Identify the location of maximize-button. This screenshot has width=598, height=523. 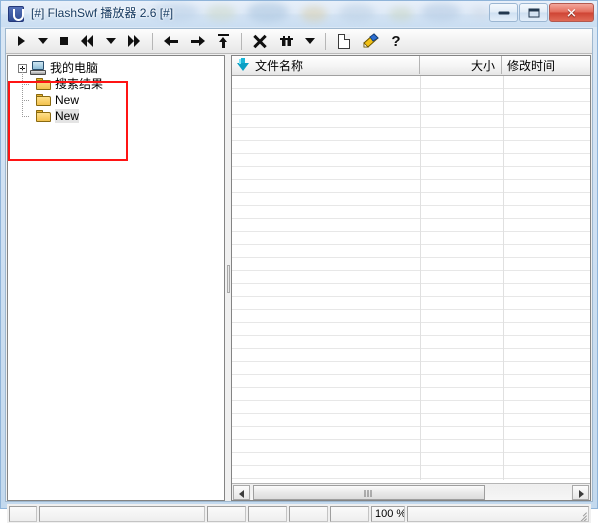
(533, 12).